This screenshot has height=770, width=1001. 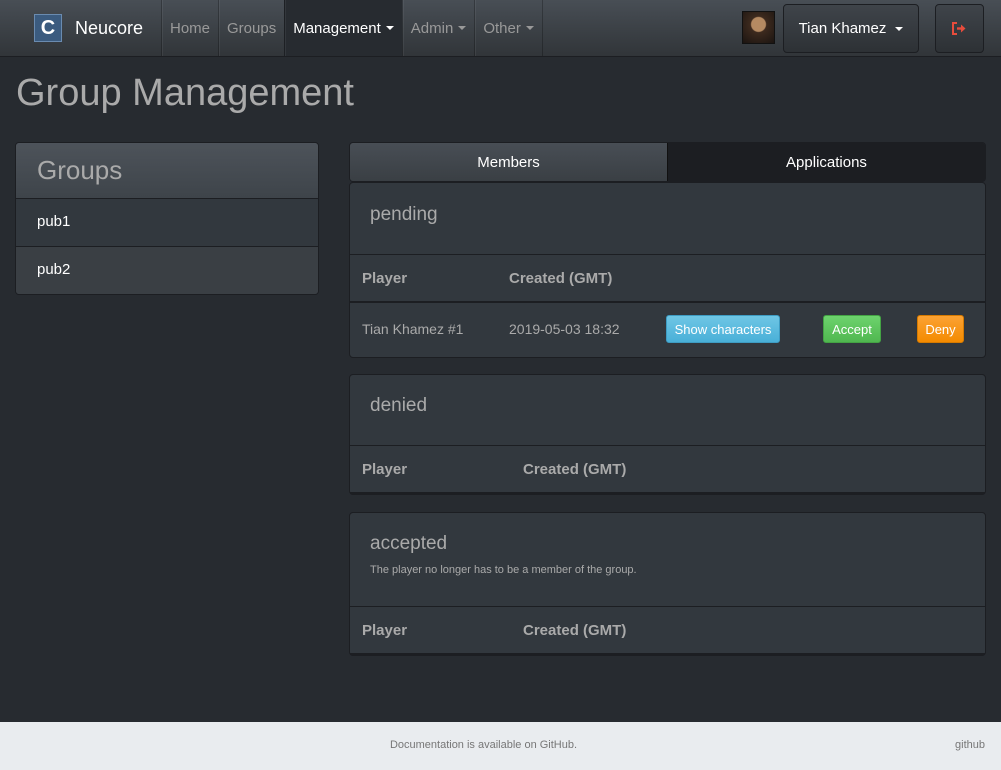 What do you see at coordinates (723, 329) in the screenshot?
I see `show-characters-button: Show characters` at bounding box center [723, 329].